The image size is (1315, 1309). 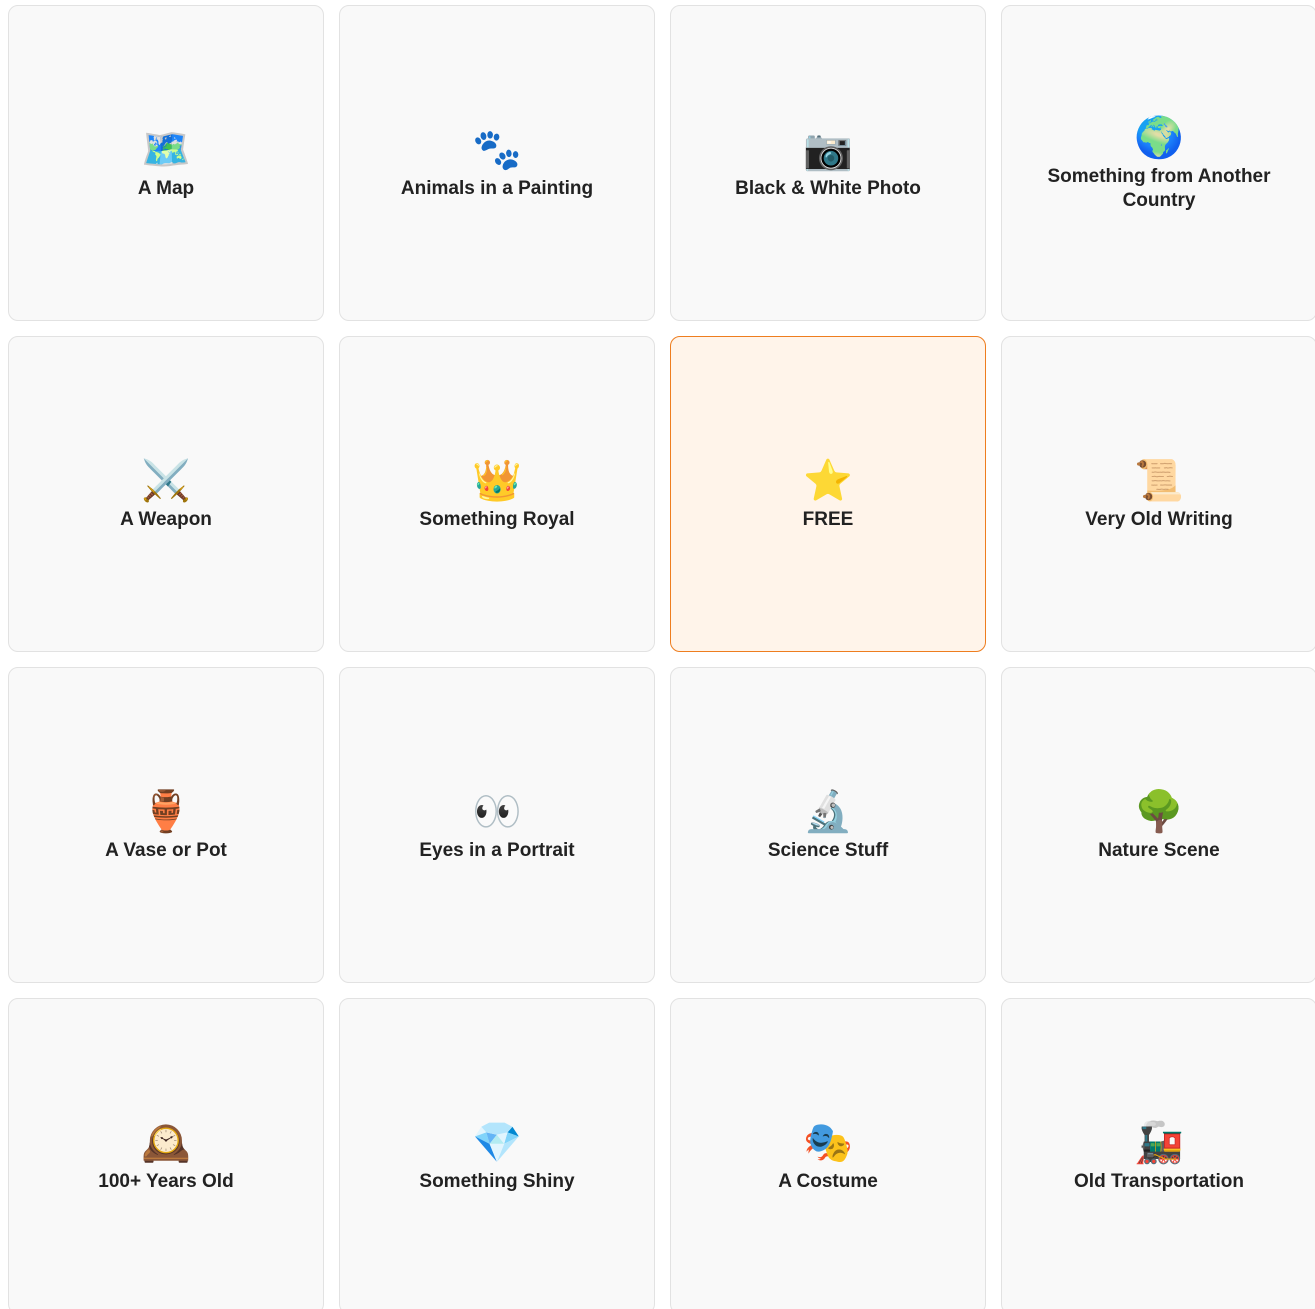 What do you see at coordinates (1158, 163) in the screenshot?
I see `bingo-cell-another-country: 🌍 Something from Another Country` at bounding box center [1158, 163].